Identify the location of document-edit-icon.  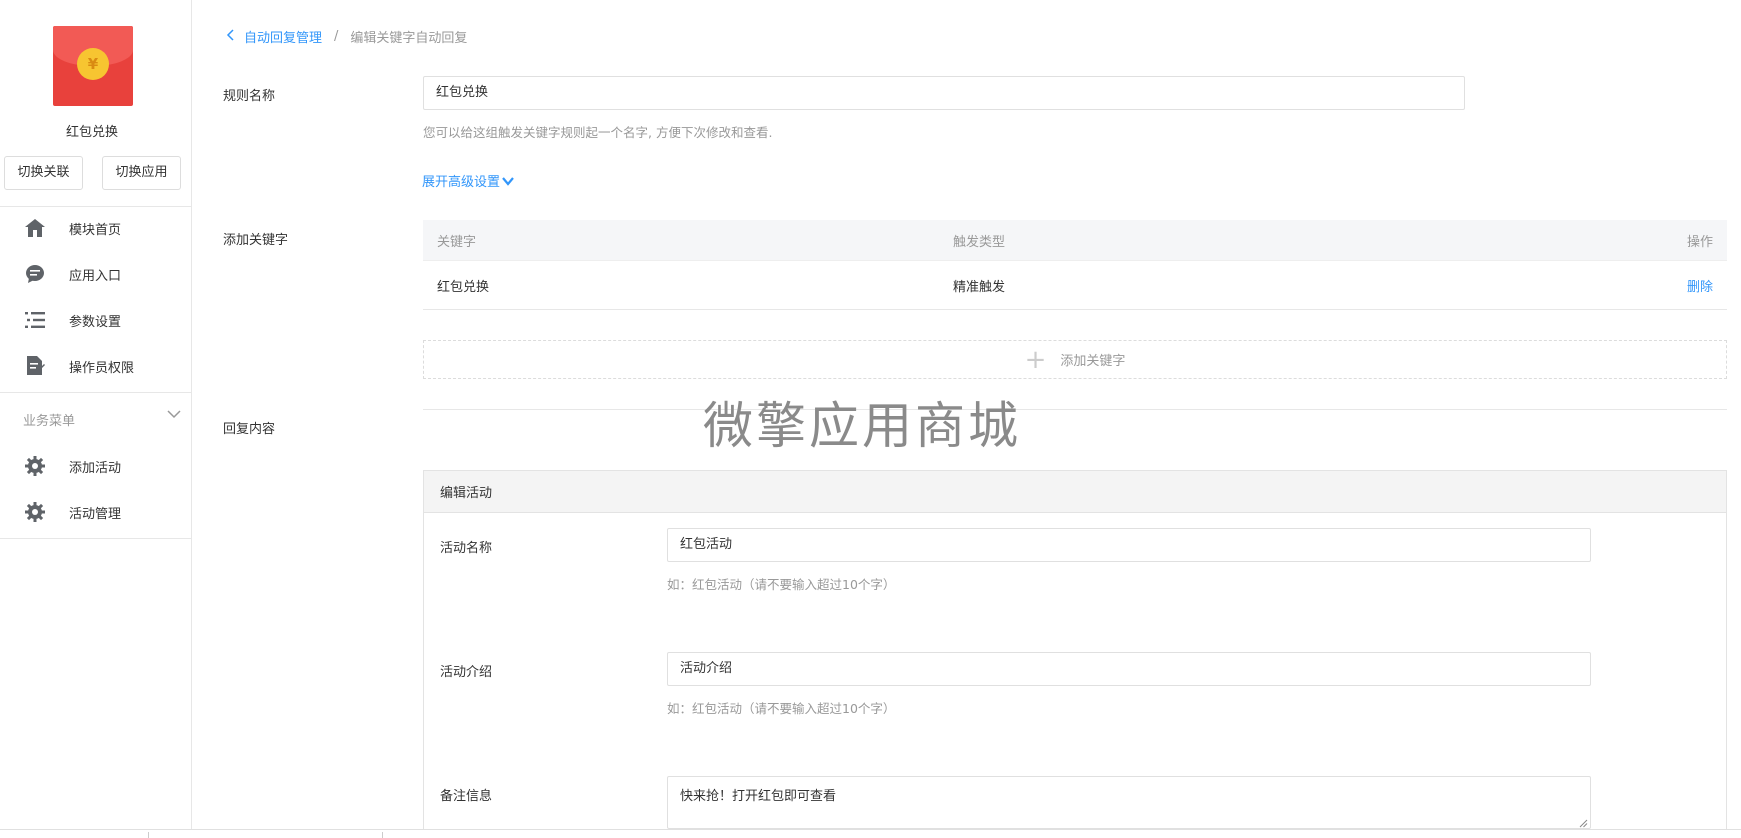
(35, 366).